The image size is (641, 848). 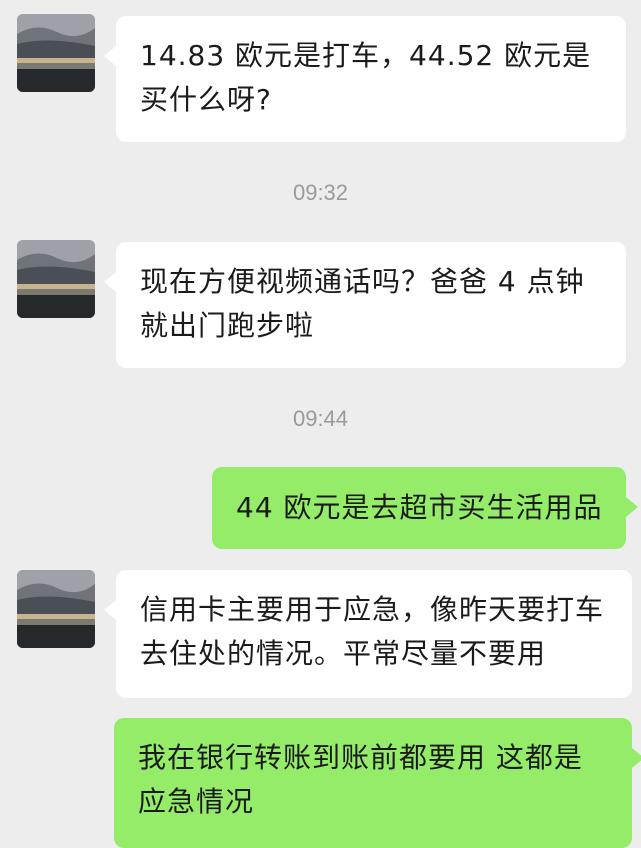 I want to click on message-text: 信用卡主要用于应急，像昨天要打车去住处的情况。平常尽量不要用, so click(x=372, y=631).